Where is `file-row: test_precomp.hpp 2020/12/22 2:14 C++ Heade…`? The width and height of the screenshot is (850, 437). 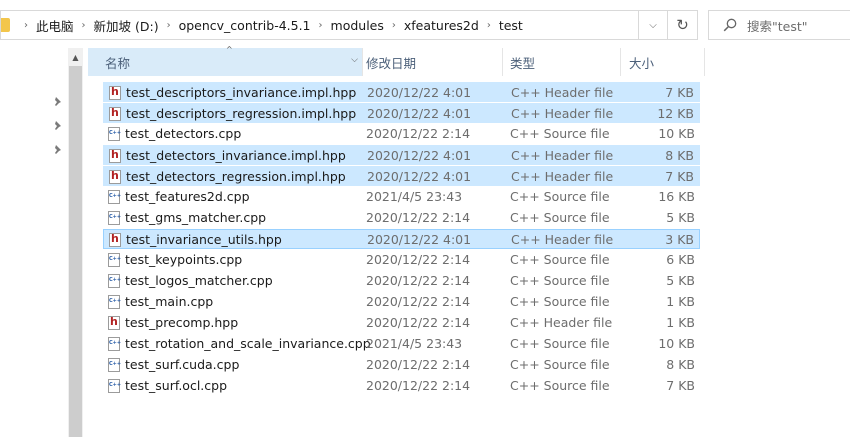 file-row: test_precomp.hpp 2020/12/22 2:14 C++ Heade… is located at coordinates (401, 323).